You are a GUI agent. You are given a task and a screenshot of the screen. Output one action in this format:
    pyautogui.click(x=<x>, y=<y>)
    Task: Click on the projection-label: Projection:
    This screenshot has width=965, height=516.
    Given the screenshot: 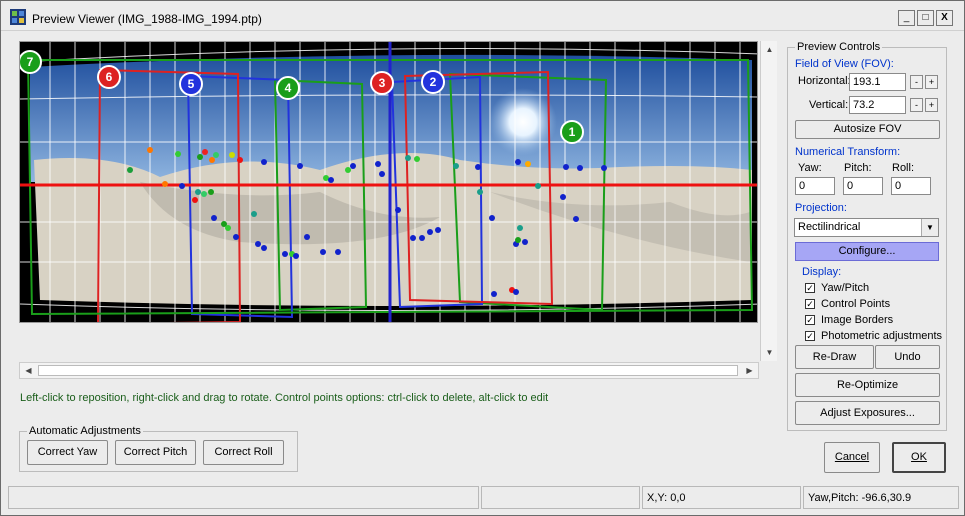 What is the action you would take?
    pyautogui.click(x=821, y=208)
    